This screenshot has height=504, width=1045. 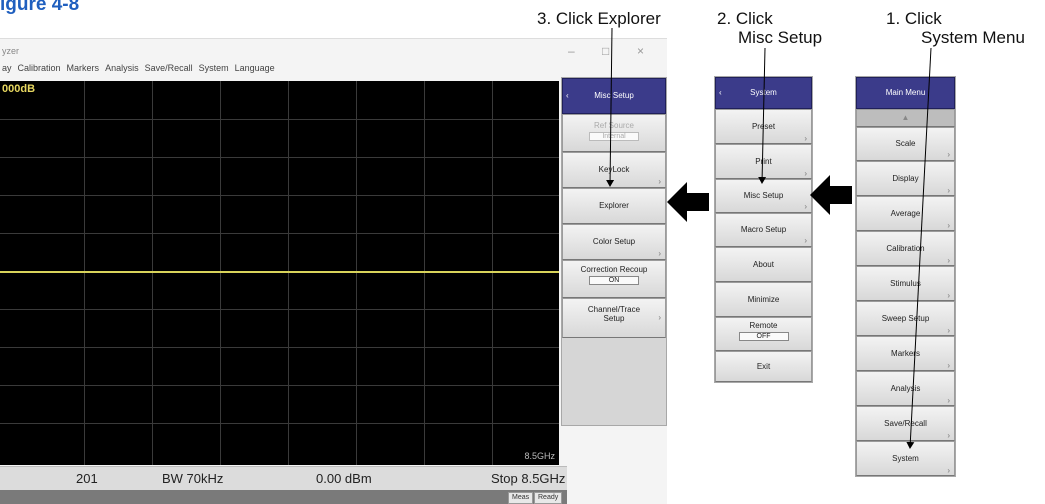 I want to click on channel-trace-label-2: Setup, so click(x=614, y=318).